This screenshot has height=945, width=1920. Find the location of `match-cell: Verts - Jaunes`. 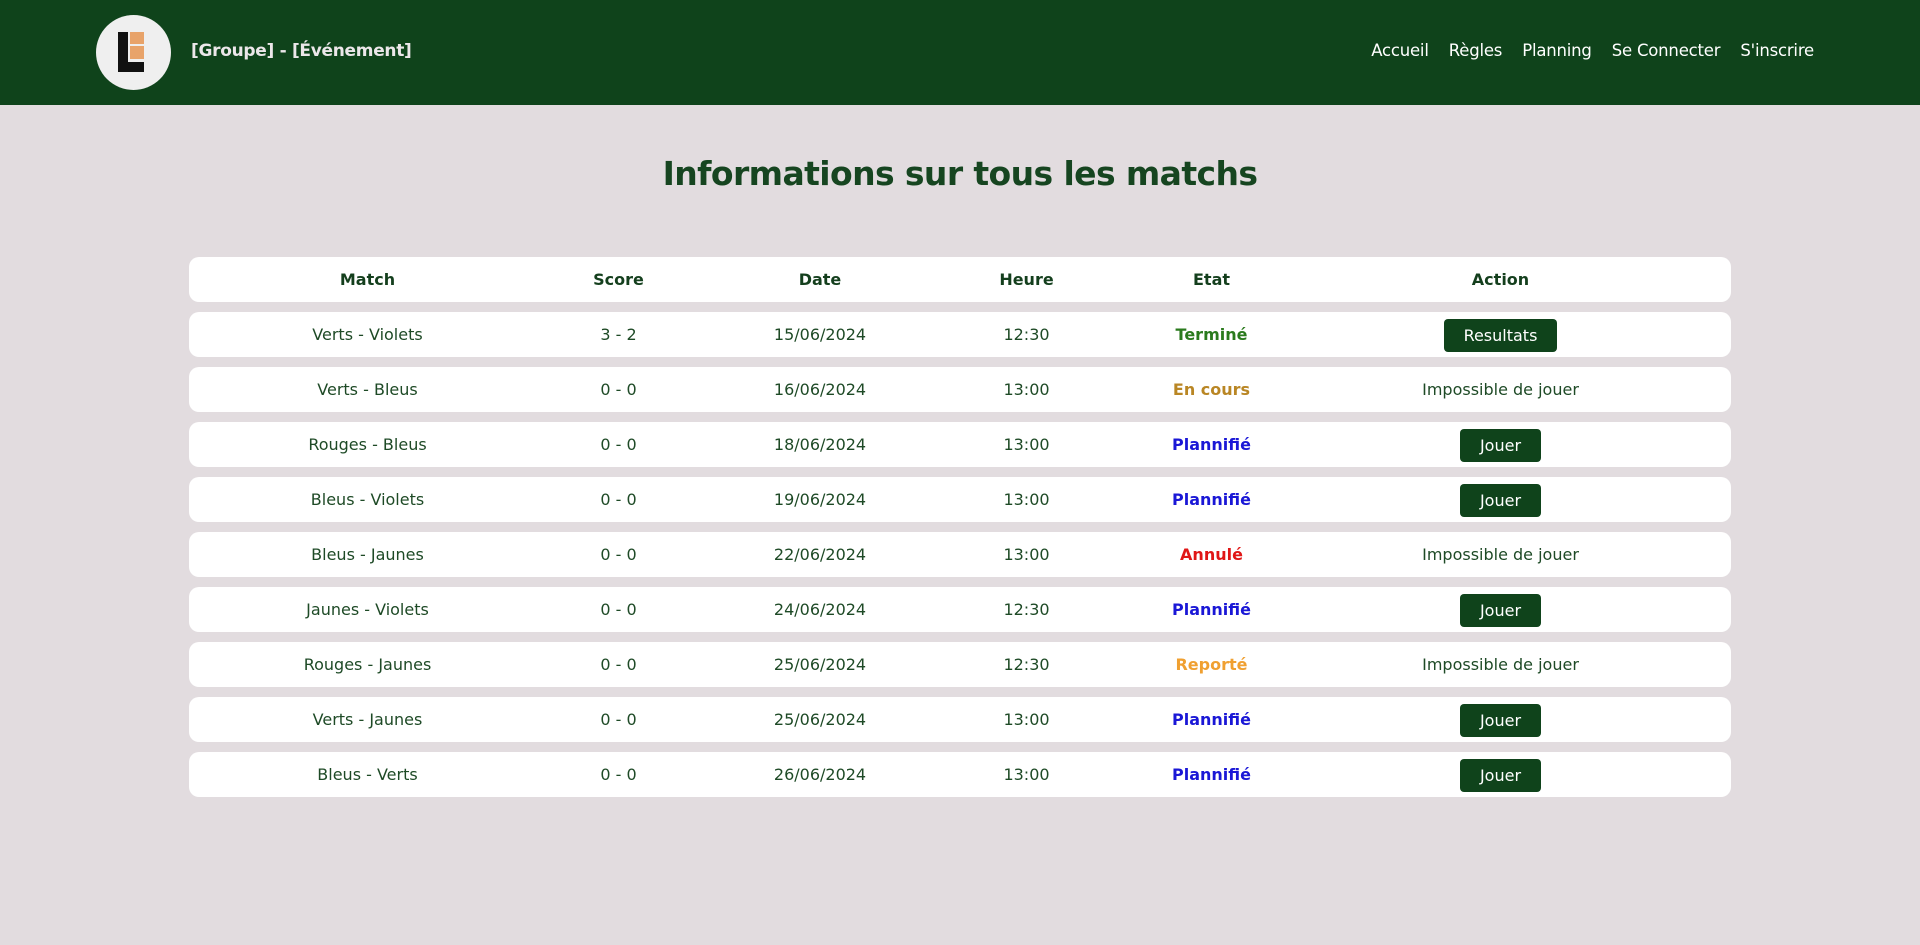

match-cell: Verts - Jaunes is located at coordinates (367, 719).